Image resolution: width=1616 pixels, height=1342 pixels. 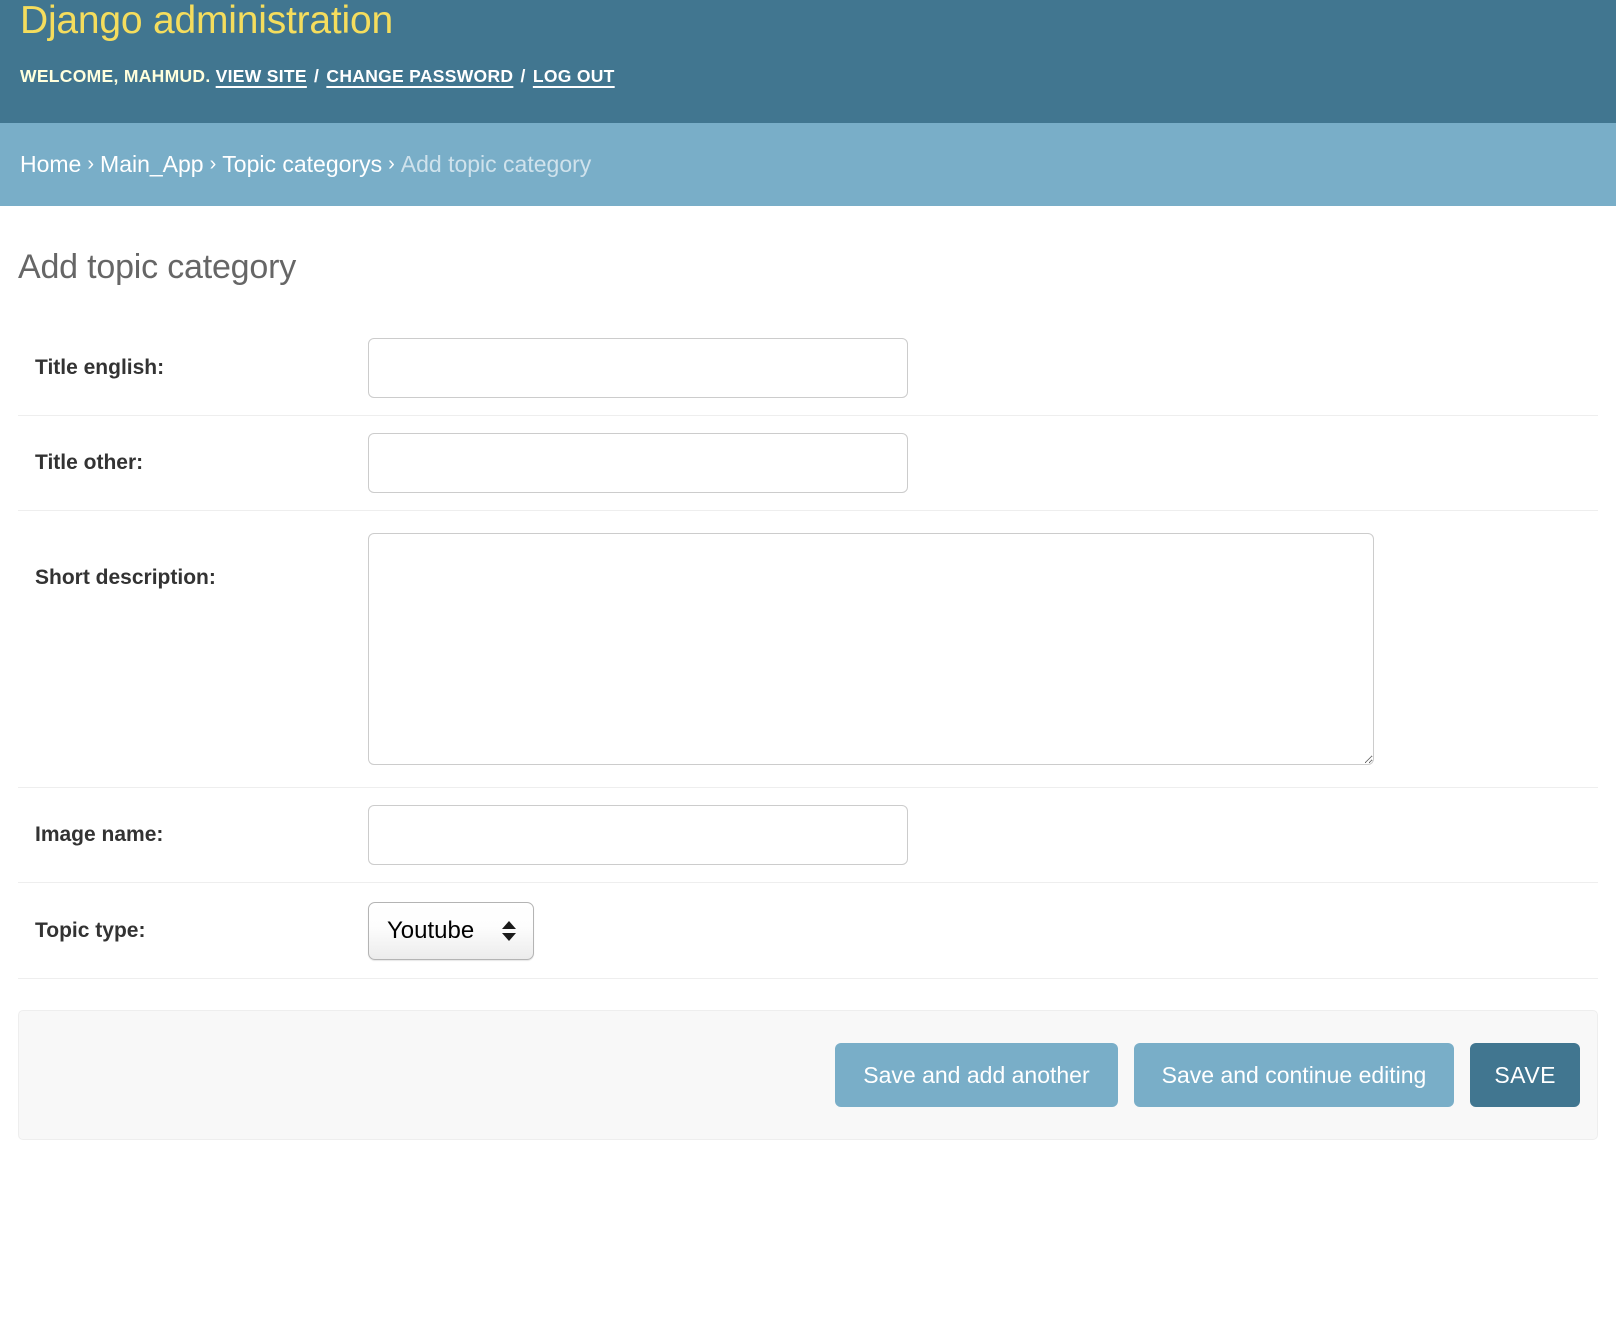 What do you see at coordinates (302, 164) in the screenshot?
I see `breadcrumb-item-topic-categorys: Topic categorys` at bounding box center [302, 164].